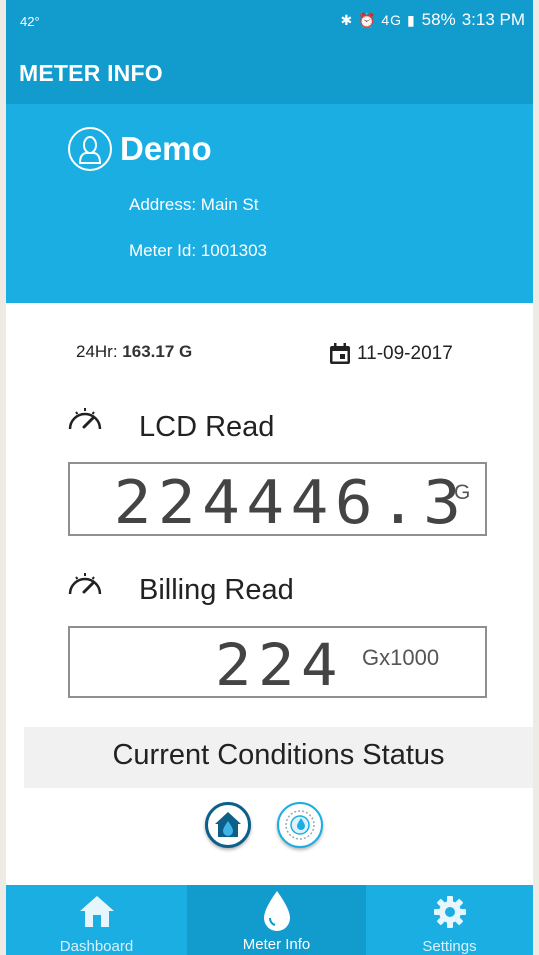 The image size is (539, 955). I want to click on billing-read-display: 224 Gx1000, so click(277, 662).